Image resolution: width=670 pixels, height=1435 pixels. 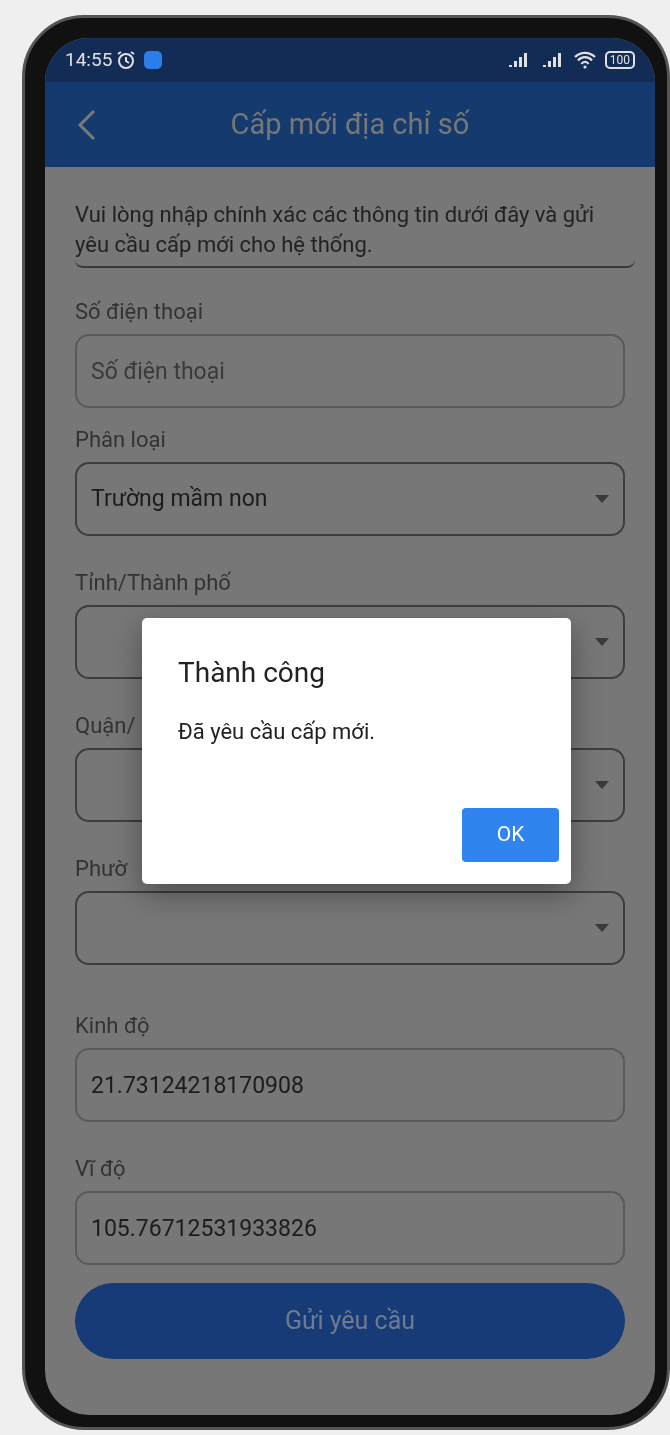 What do you see at coordinates (120, 440) in the screenshot?
I see `field-label: Phân loại` at bounding box center [120, 440].